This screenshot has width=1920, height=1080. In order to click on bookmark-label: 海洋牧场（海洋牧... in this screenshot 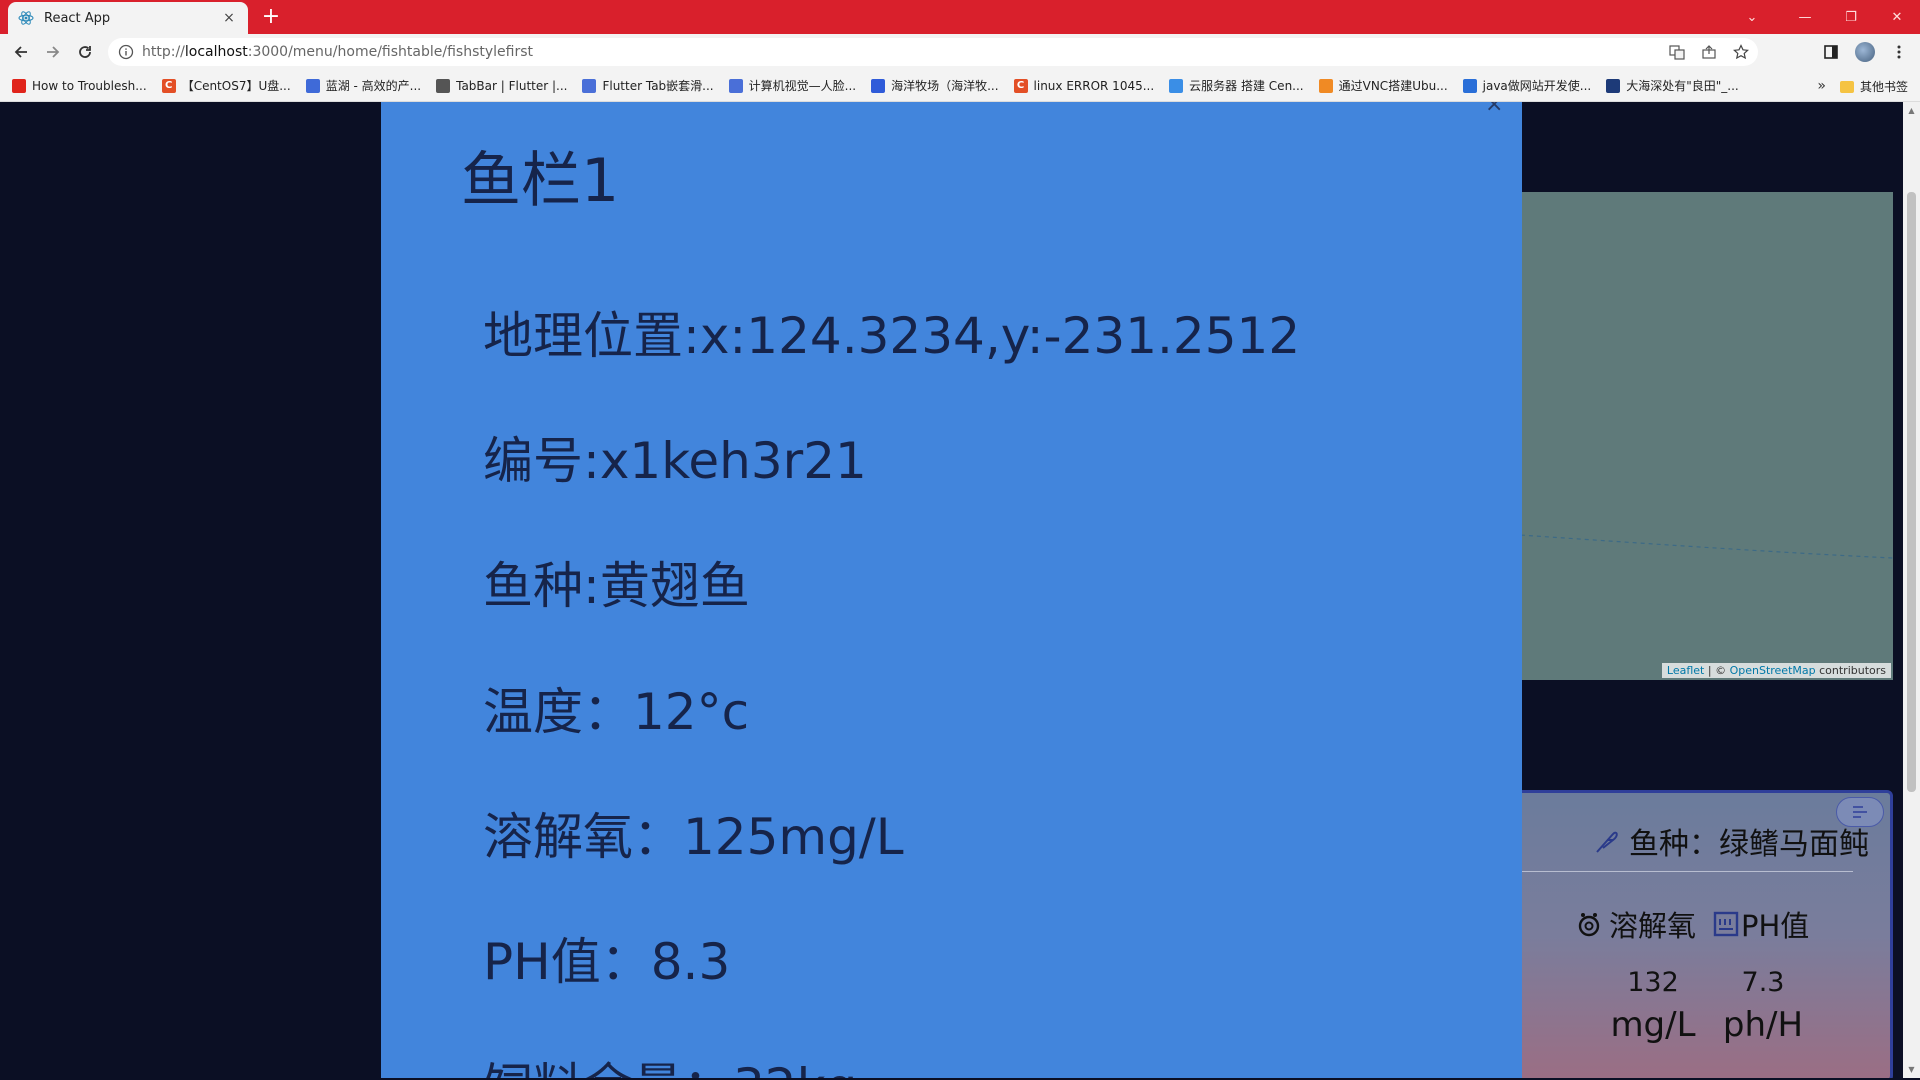, I will do `click(945, 86)`.